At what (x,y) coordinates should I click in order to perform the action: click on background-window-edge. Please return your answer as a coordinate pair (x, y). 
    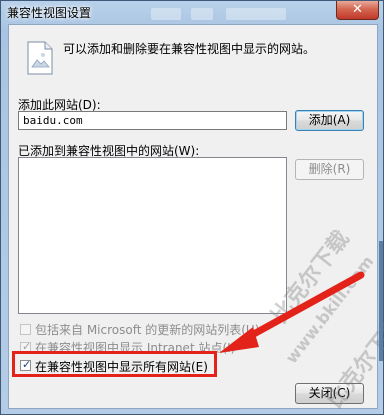
    Looking at the image, I should click on (381, 301).